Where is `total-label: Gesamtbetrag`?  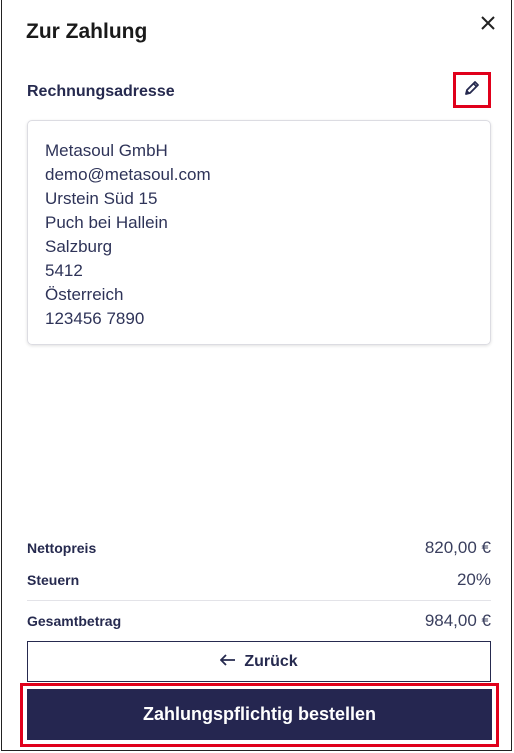
total-label: Gesamtbetrag is located at coordinates (74, 621).